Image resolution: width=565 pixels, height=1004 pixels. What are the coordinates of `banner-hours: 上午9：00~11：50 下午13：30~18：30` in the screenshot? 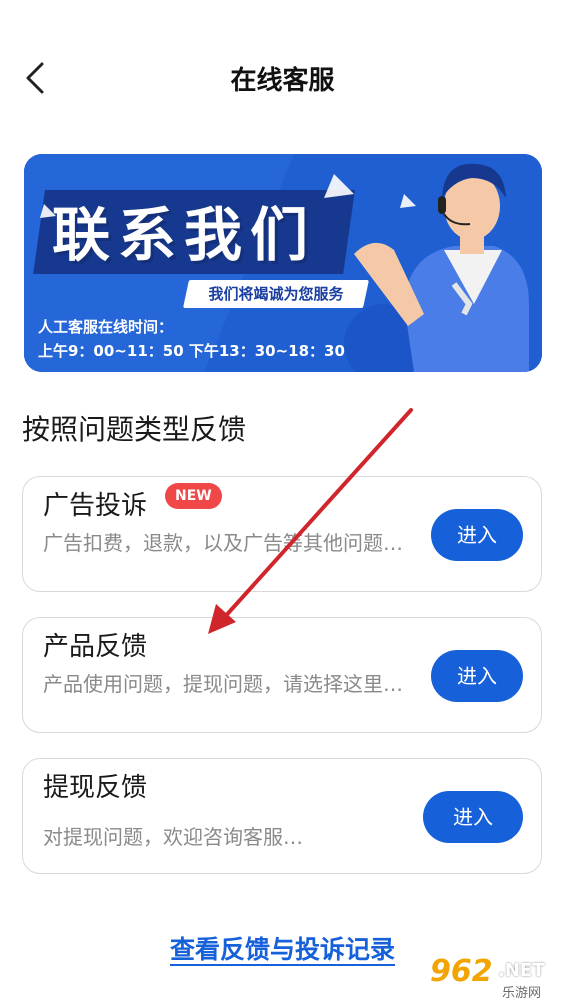 It's located at (191, 351).